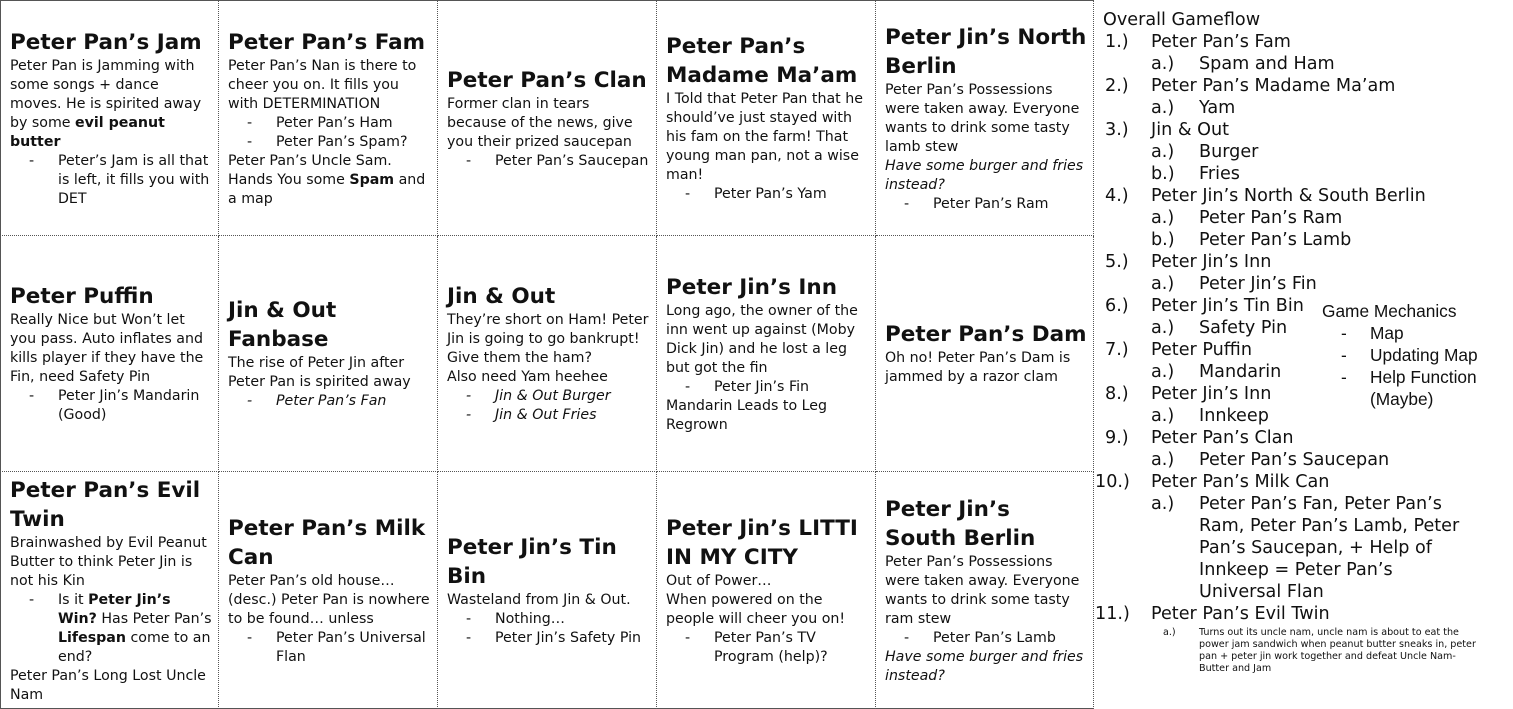  What do you see at coordinates (762, 61) in the screenshot?
I see `card-title: Peter Pan’s Madame Ma’am` at bounding box center [762, 61].